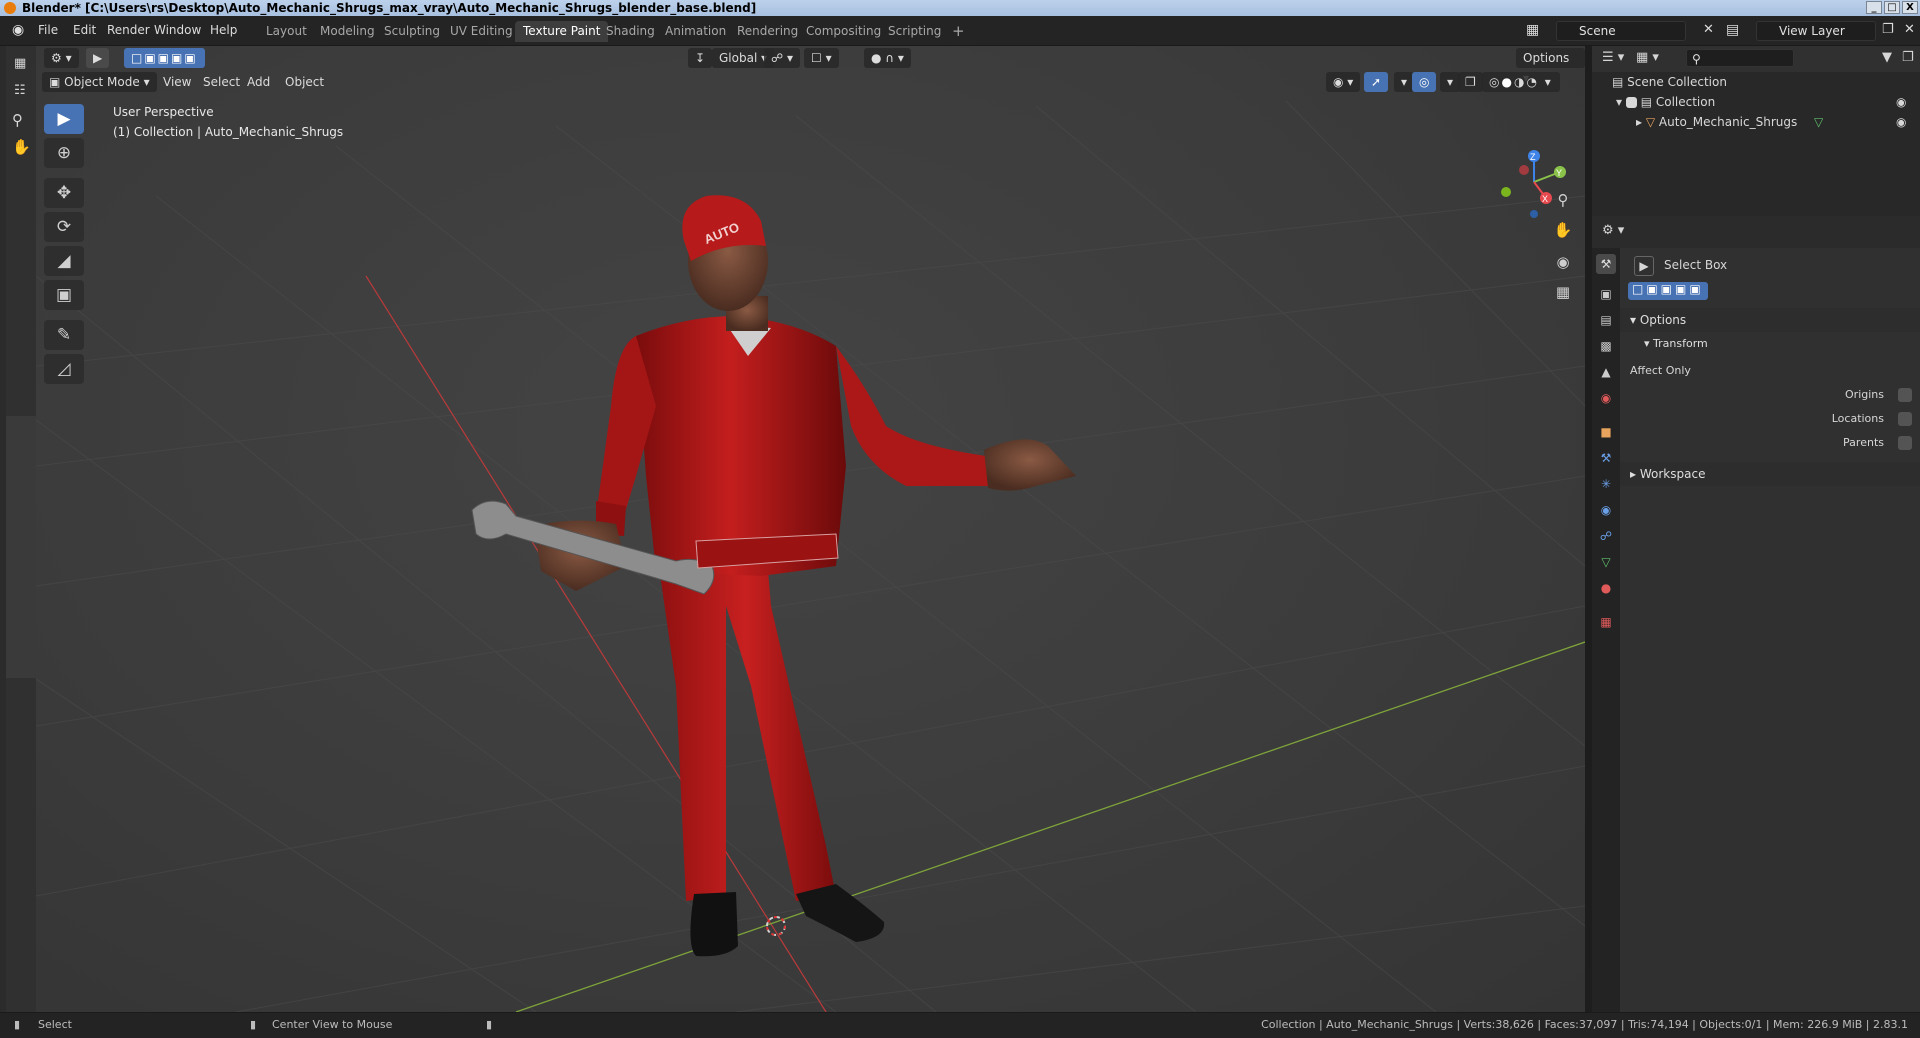 The image size is (1920, 1038). Describe the element at coordinates (64, 261) in the screenshot. I see `scale-tool: ◢` at that location.